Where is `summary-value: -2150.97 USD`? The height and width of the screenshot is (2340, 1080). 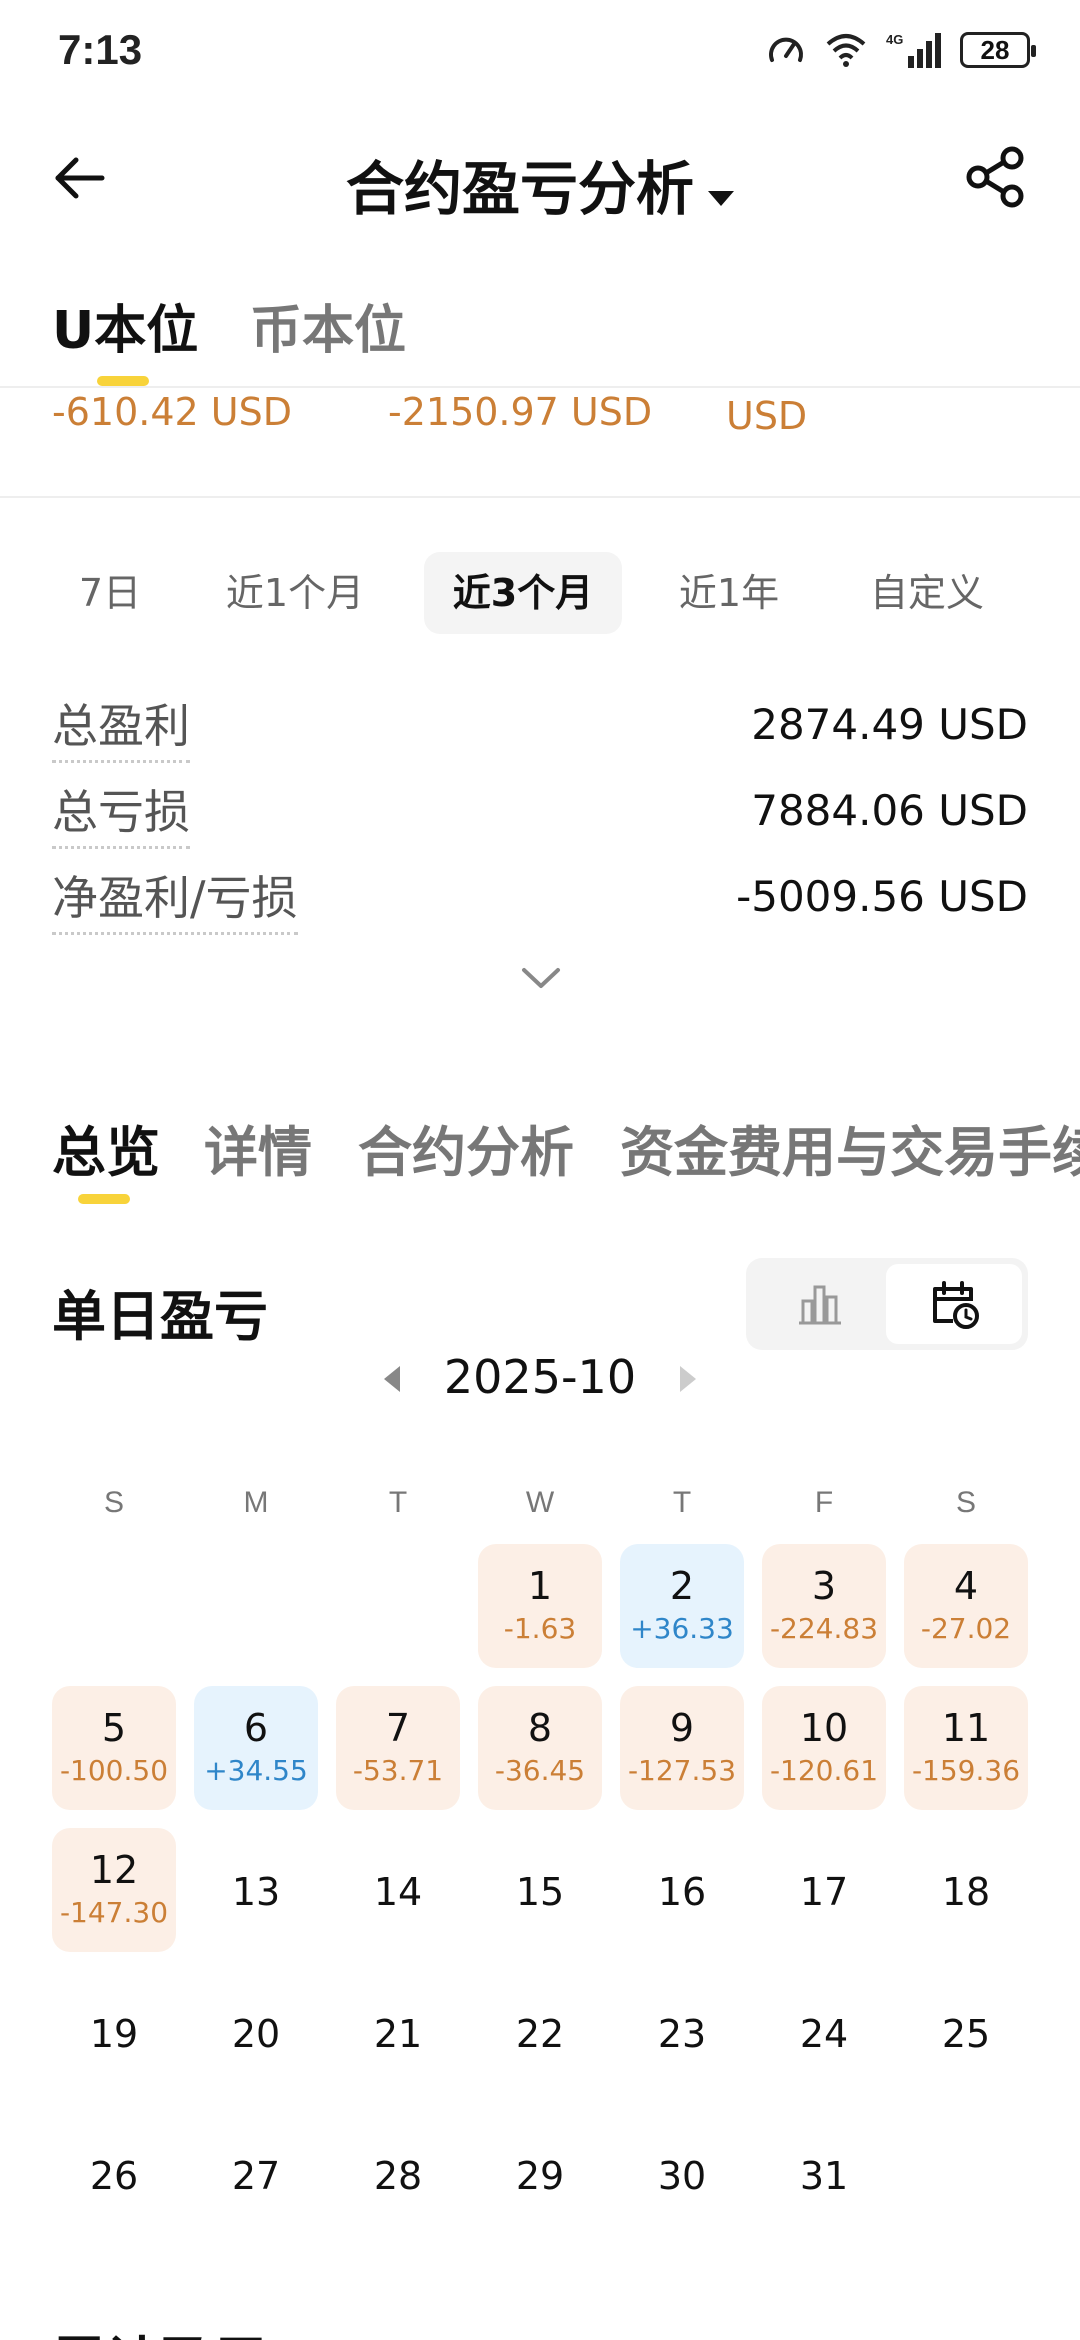 summary-value: -2150.97 USD is located at coordinates (520, 412).